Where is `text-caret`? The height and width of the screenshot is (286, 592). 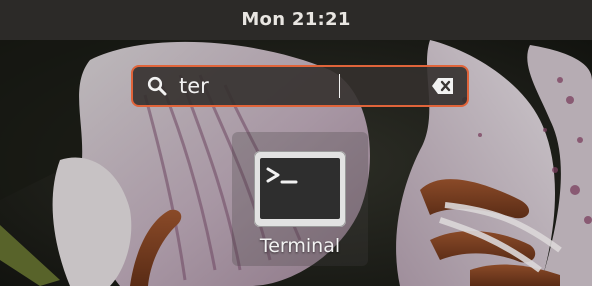
text-caret is located at coordinates (339, 86).